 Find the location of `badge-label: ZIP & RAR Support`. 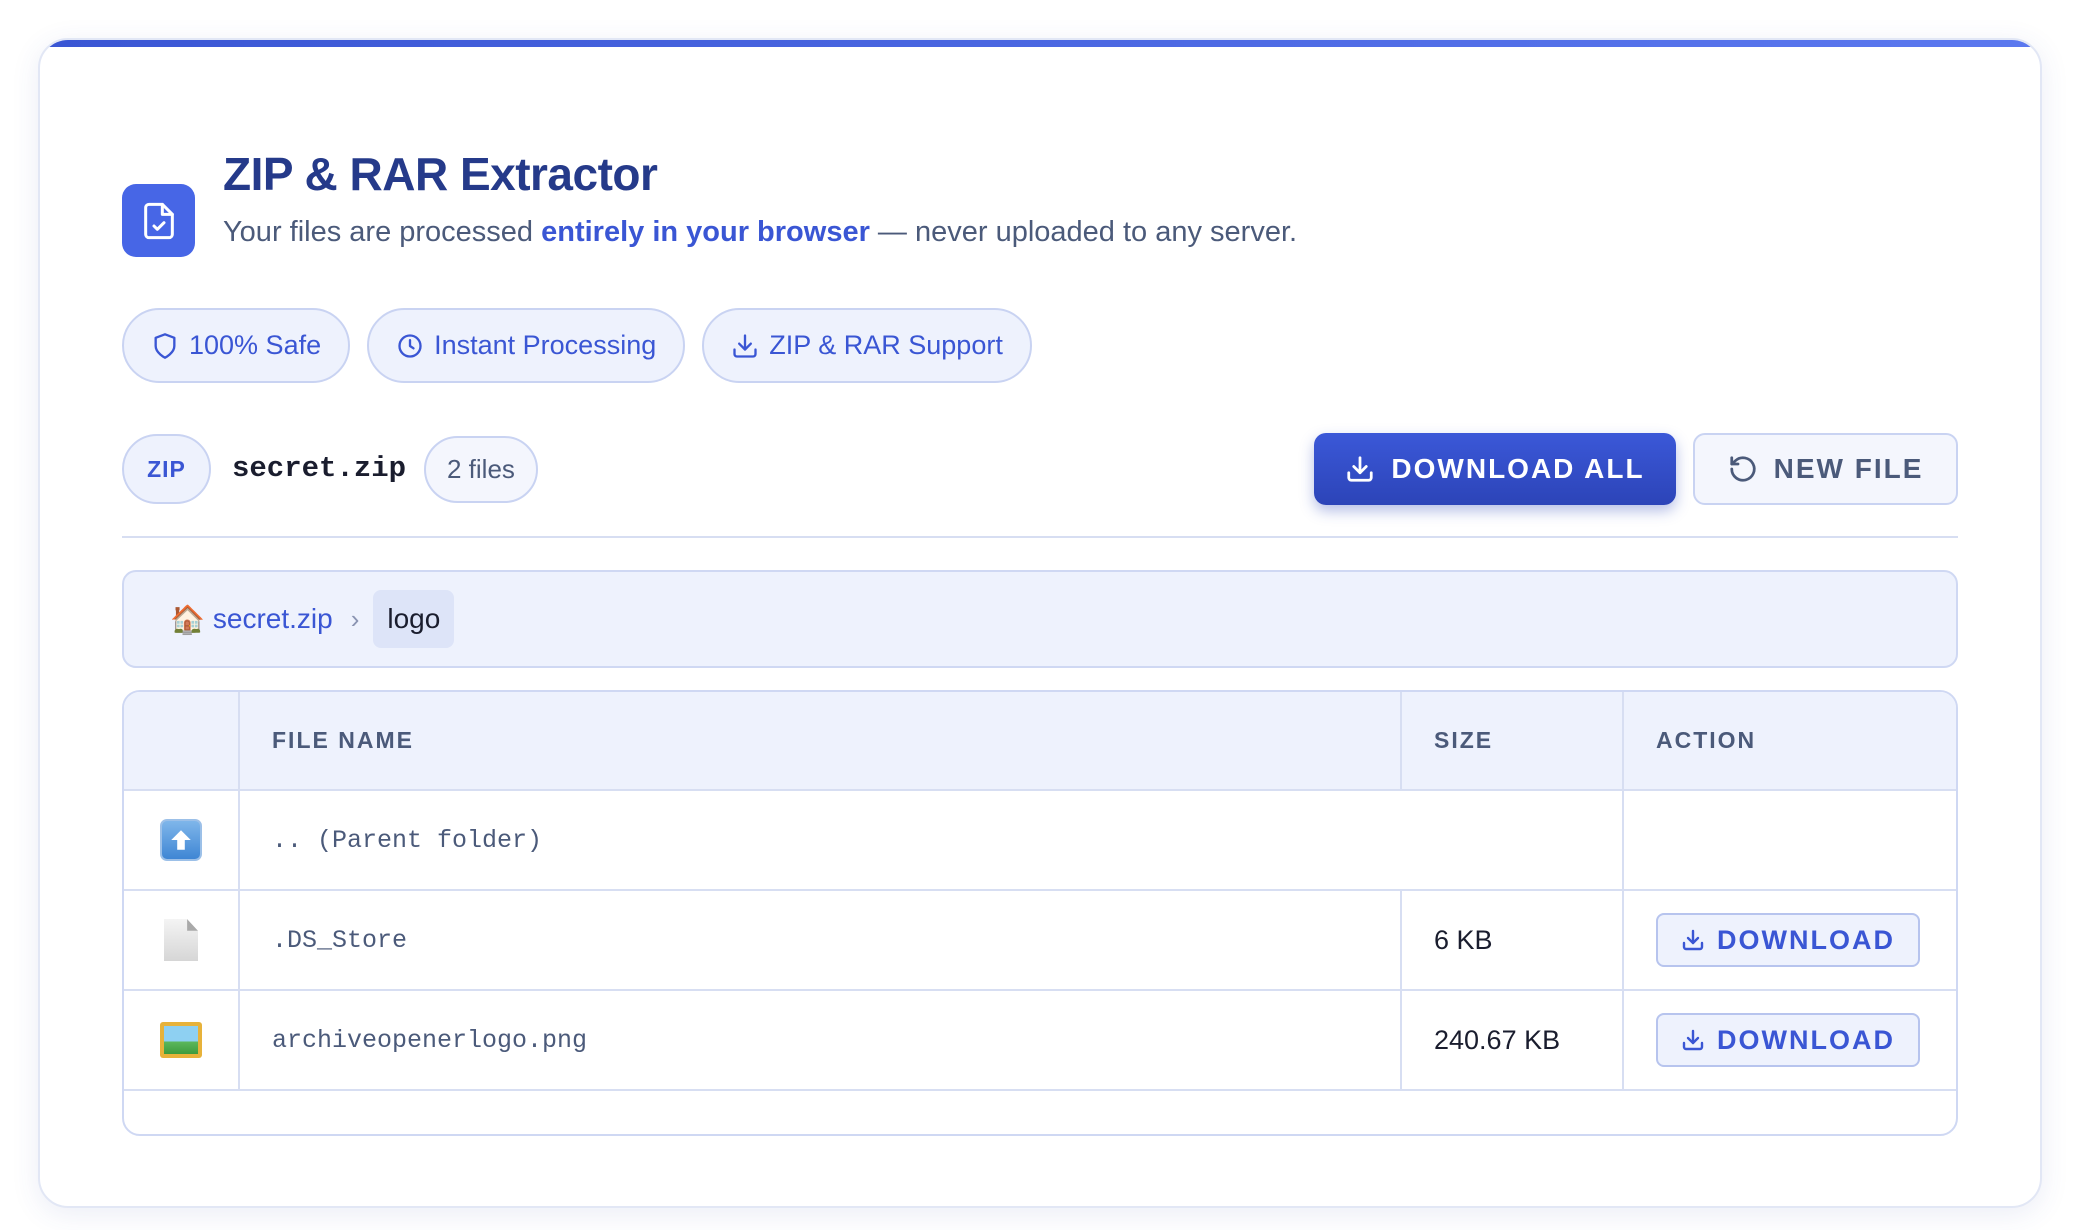

badge-label: ZIP & RAR Support is located at coordinates (886, 345).